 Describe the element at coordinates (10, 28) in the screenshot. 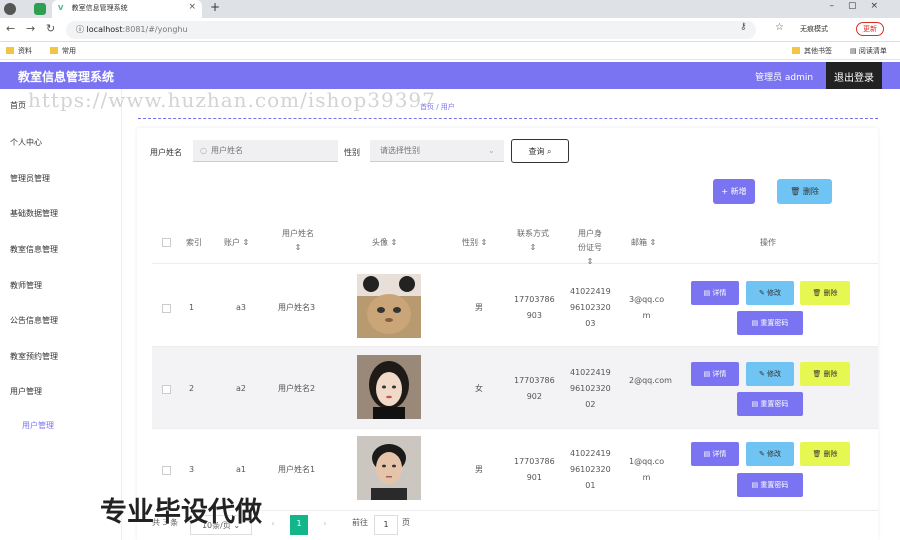

I see `back-icon: ←` at that location.